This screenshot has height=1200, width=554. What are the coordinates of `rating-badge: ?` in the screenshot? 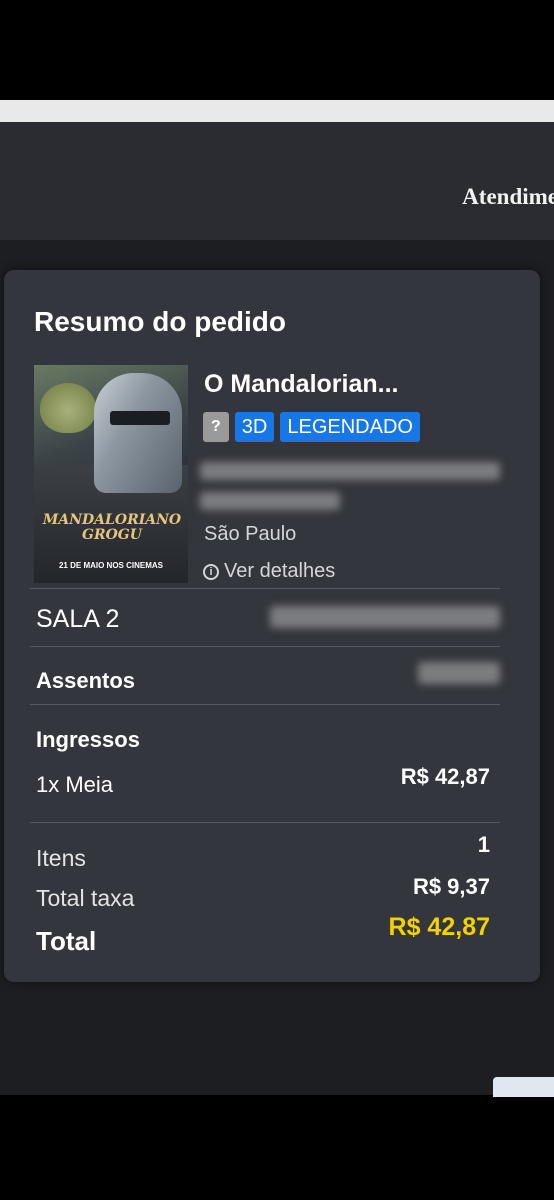 It's located at (216, 427).